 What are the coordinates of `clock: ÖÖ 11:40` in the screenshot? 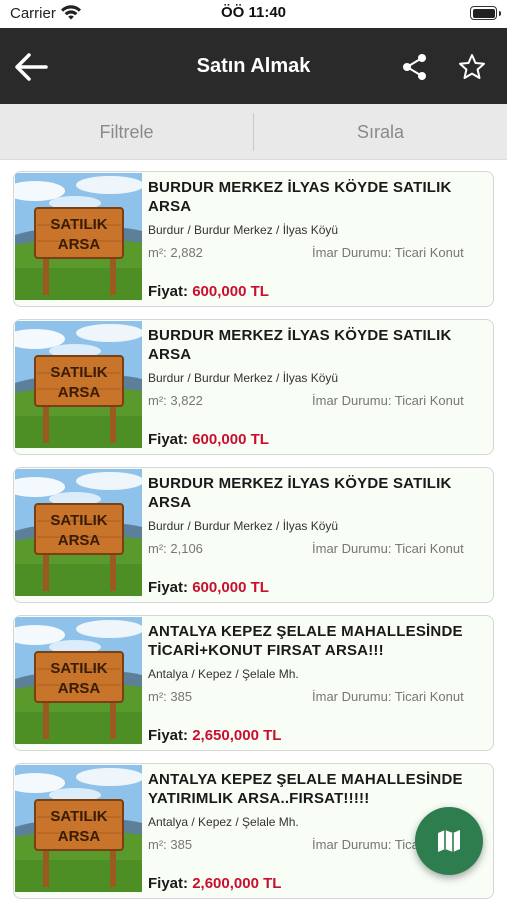 It's located at (253, 12).